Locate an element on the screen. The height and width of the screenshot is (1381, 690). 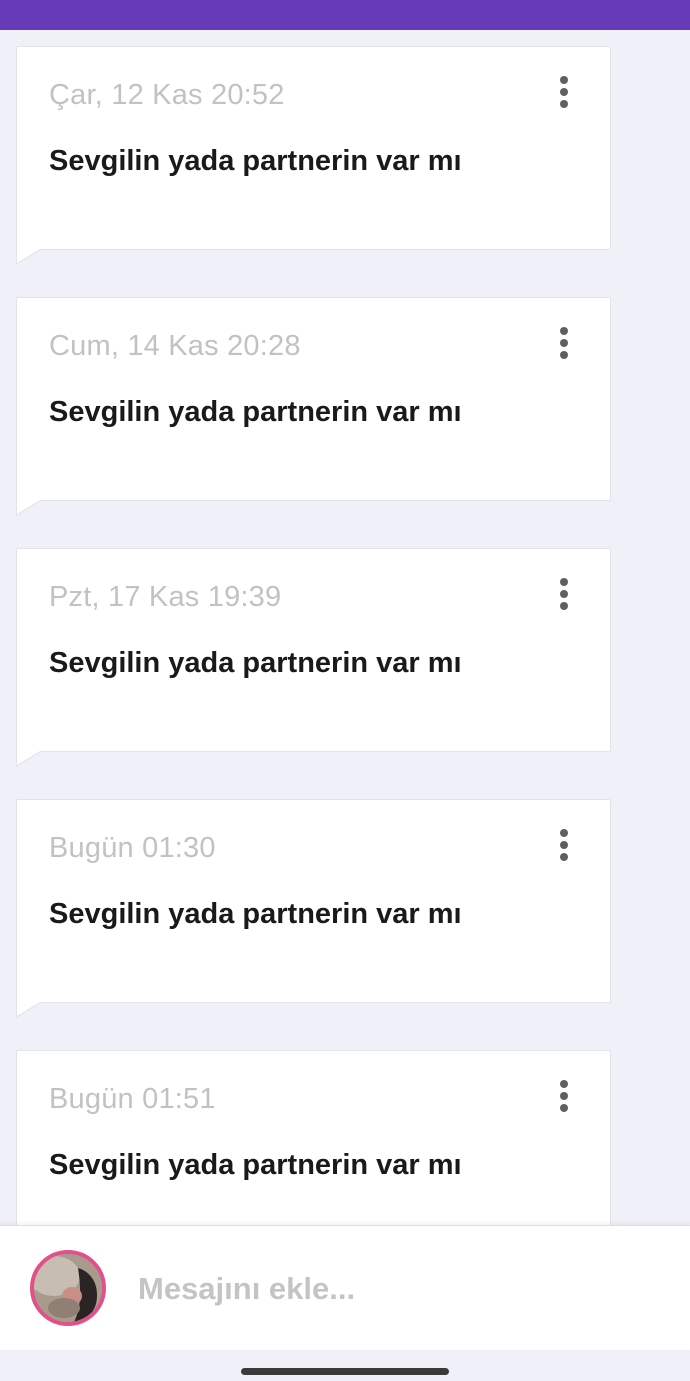
message-composer is located at coordinates (345, 1287).